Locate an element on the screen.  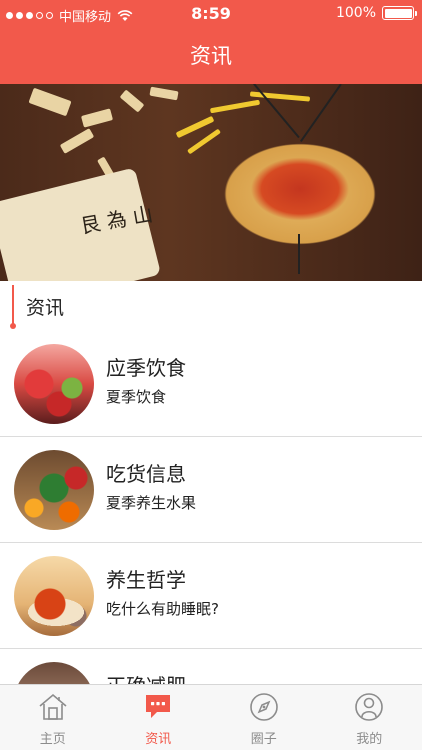
tab-profile: 我的 is located at coordinates (369, 717).